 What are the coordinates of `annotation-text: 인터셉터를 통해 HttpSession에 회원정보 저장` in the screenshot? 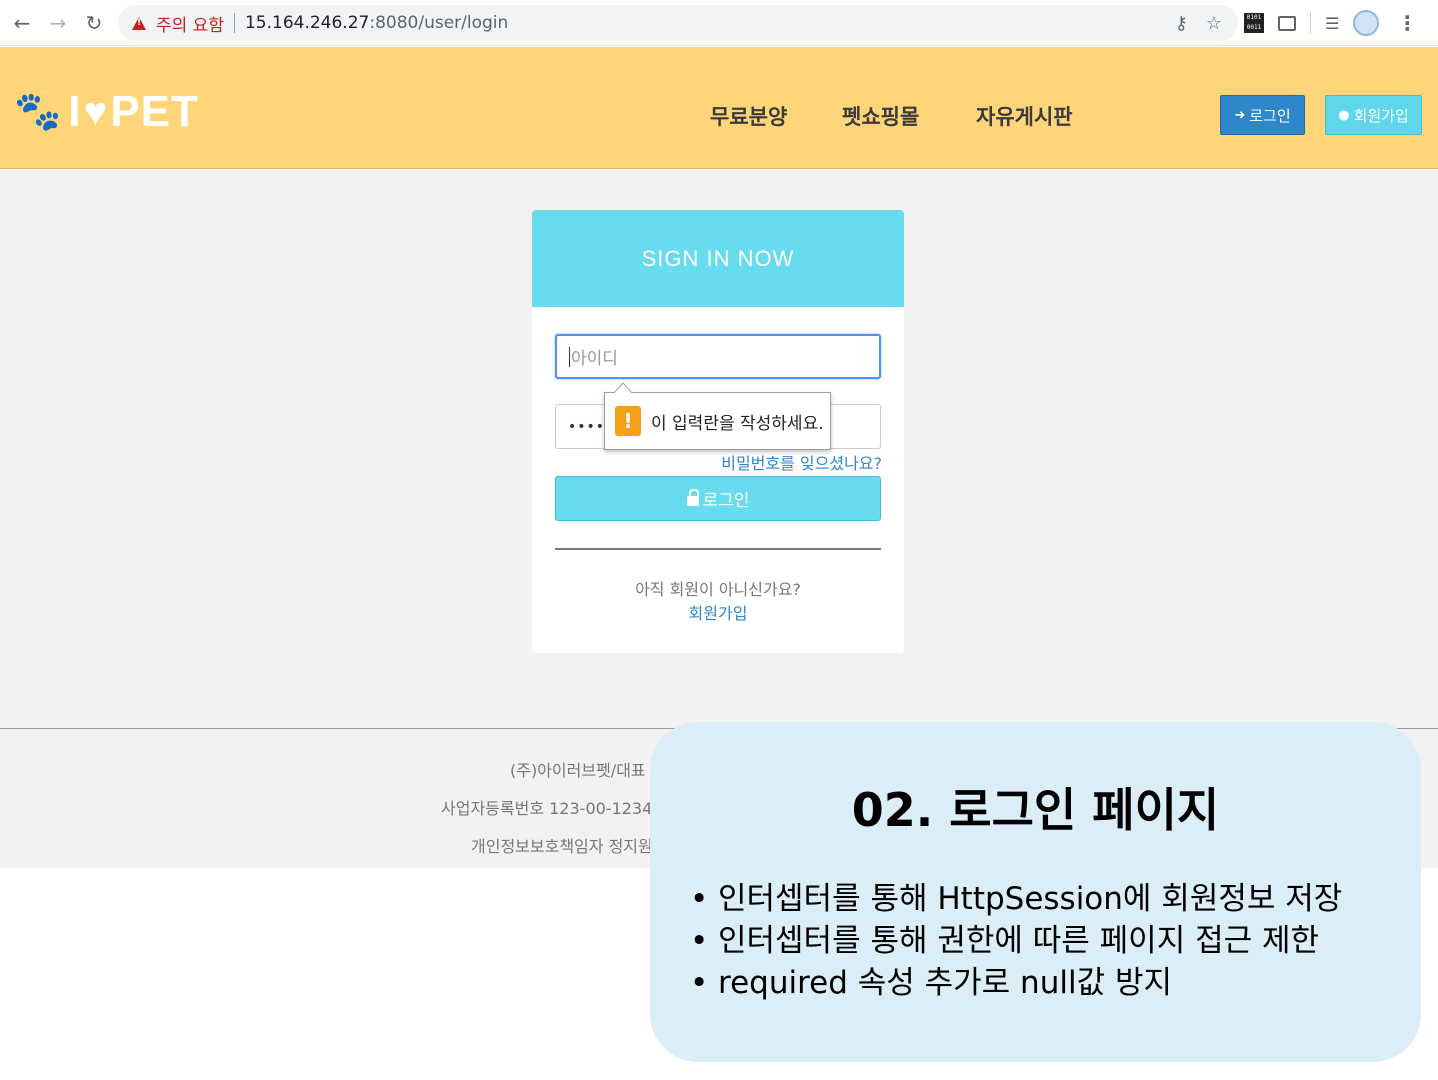 It's located at (1030, 899).